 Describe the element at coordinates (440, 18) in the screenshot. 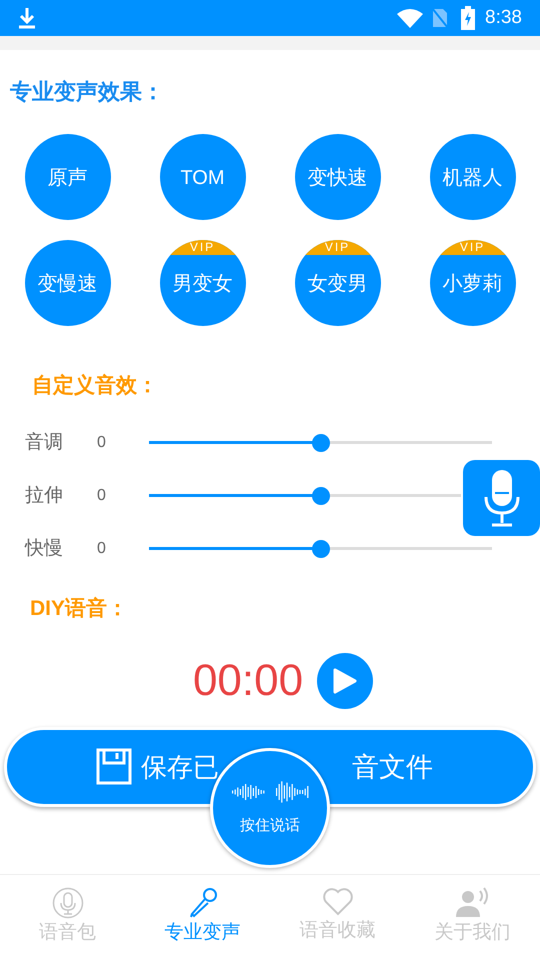

I see `no-sim-icon` at that location.